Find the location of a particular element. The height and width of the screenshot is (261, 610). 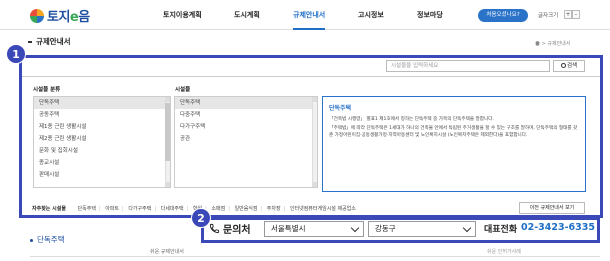

facility-item: 다가구주택 is located at coordinates (246, 127).